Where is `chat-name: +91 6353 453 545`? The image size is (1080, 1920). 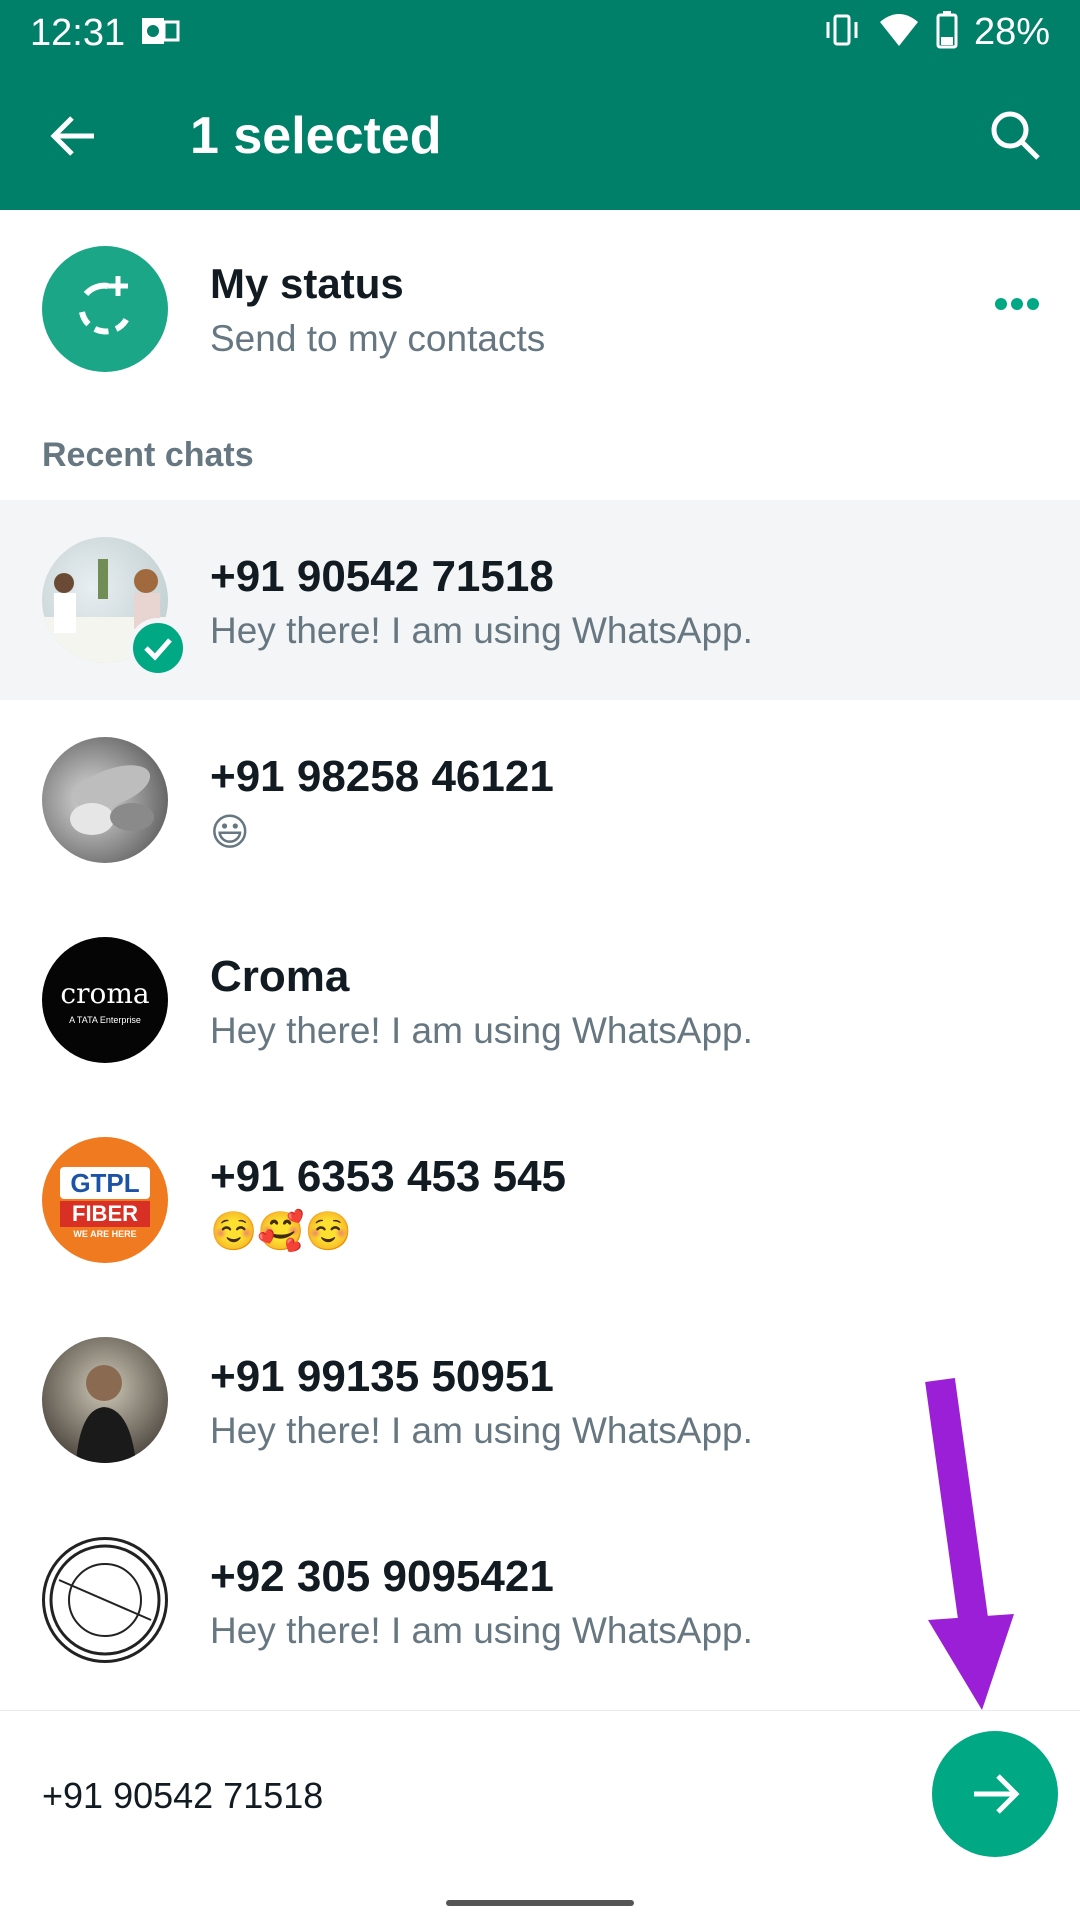
chat-name: +91 6353 453 545 is located at coordinates (388, 1176).